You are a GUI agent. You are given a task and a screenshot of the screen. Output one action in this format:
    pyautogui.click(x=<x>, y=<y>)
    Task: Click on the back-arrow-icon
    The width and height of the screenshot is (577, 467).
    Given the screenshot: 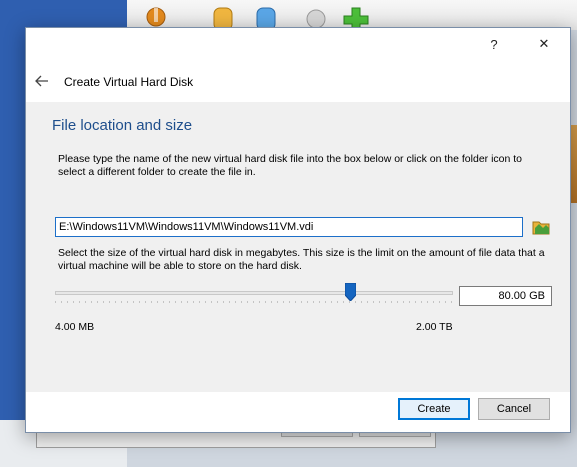 What is the action you would take?
    pyautogui.click(x=41, y=81)
    